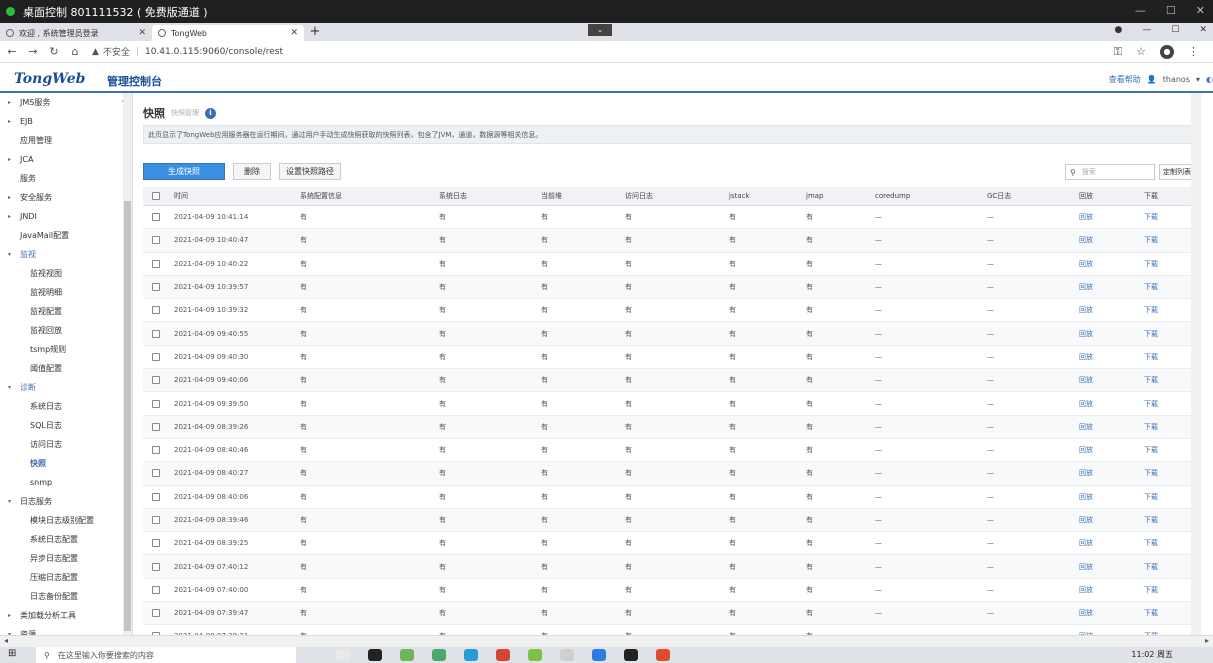 The width and height of the screenshot is (1213, 663). Describe the element at coordinates (999, 196) in the screenshot. I see `column-header: GC日志` at that location.